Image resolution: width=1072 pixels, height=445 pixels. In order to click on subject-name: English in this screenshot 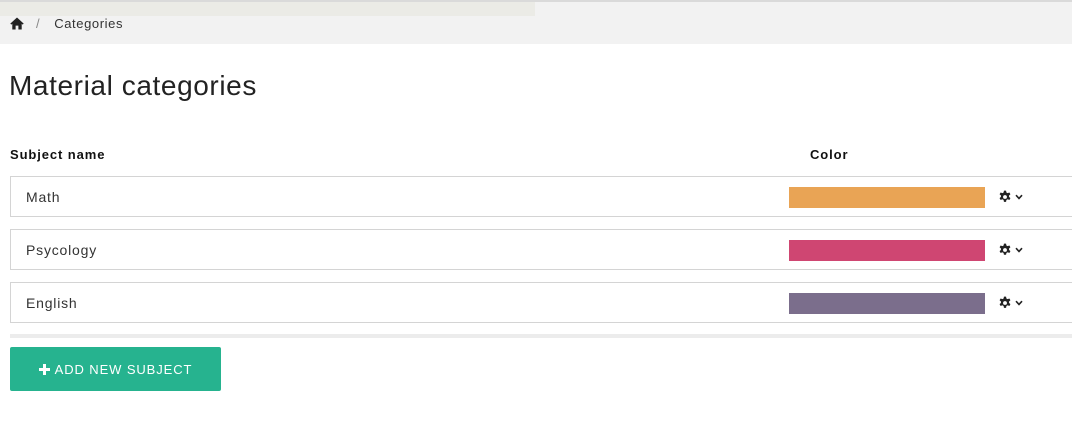, I will do `click(52, 303)`.